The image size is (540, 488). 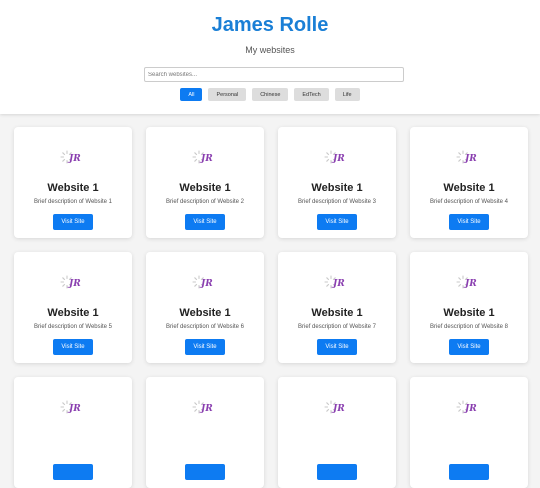 I want to click on card-description: Brief description of Website 1, so click(x=73, y=202).